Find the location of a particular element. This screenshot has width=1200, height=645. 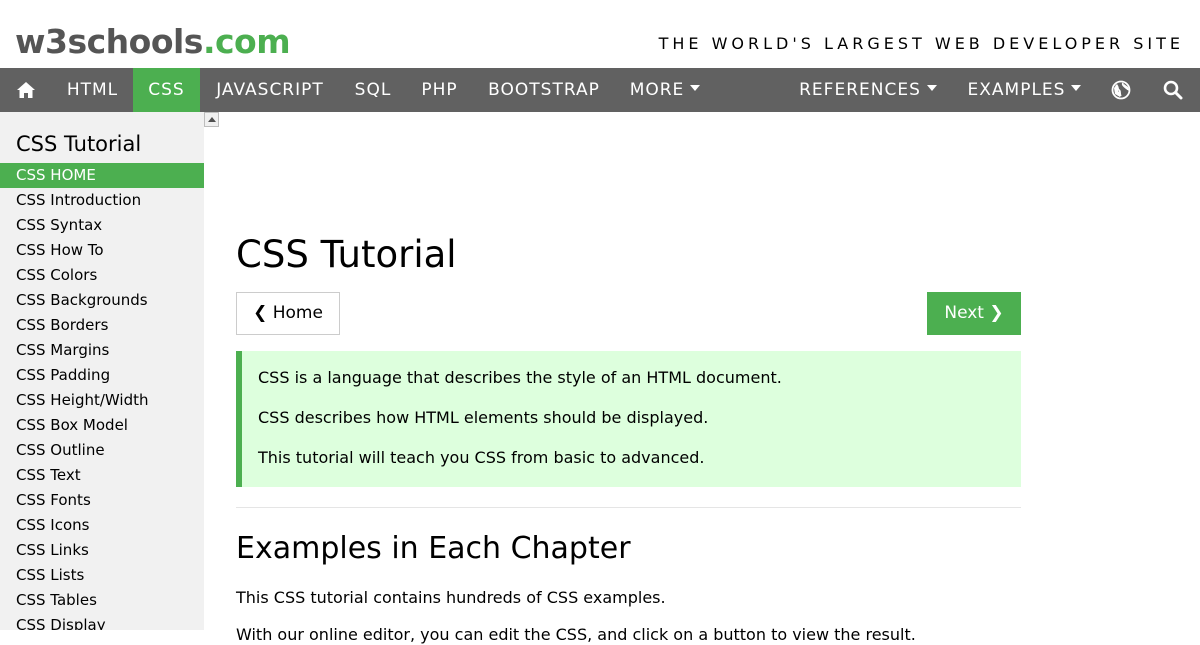

sidebar-item-css-padding: CSS Padding is located at coordinates (102, 375).